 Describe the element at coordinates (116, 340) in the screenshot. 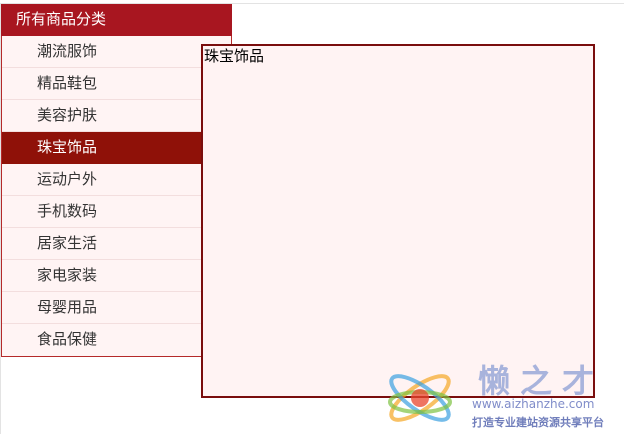

I see `category-item-food: 食品保健` at that location.